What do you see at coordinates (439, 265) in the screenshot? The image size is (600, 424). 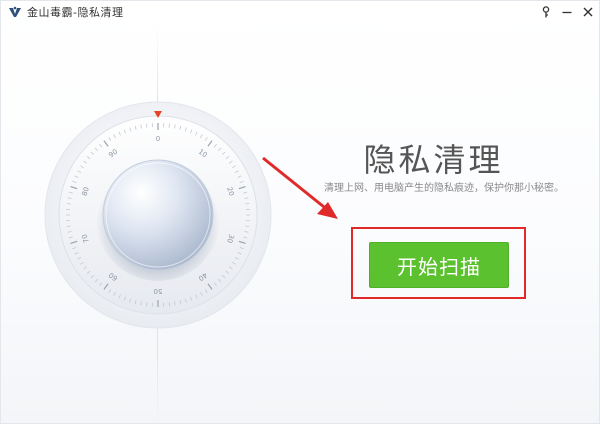 I see `start-scan-button: 开始扫描` at bounding box center [439, 265].